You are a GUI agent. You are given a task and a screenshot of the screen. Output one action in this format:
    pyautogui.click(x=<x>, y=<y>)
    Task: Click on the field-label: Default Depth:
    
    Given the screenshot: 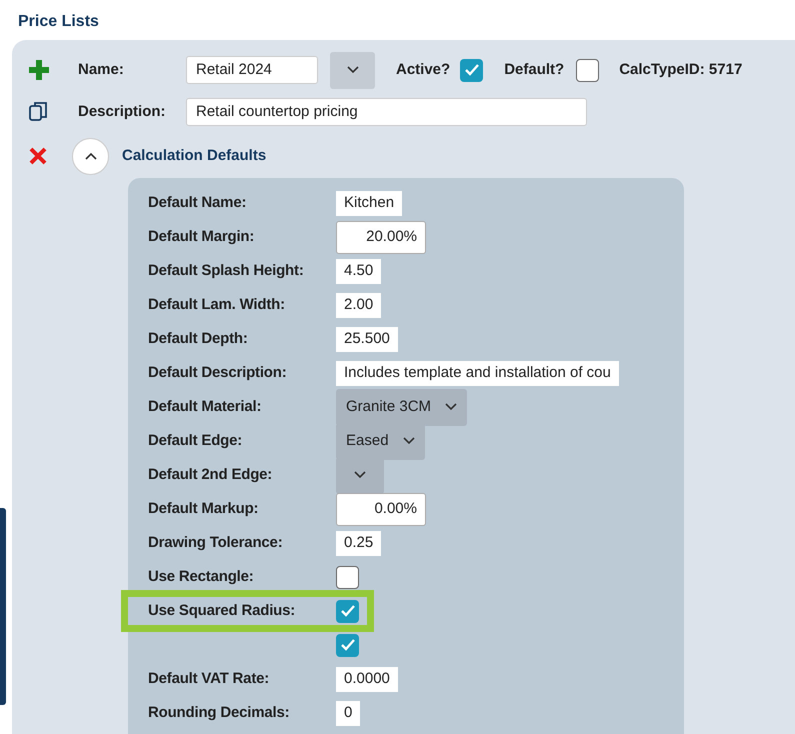 What is the action you would take?
    pyautogui.click(x=198, y=338)
    